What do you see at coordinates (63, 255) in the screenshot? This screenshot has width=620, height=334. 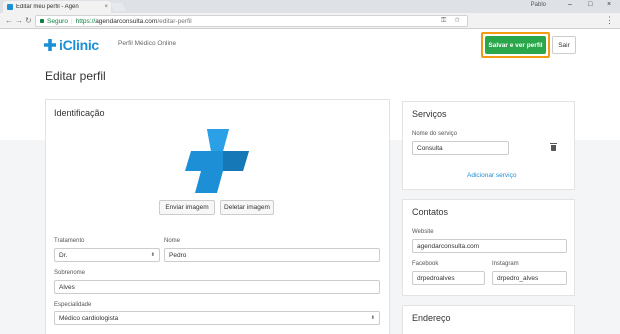 I see `tratamento-value: Dr.` at bounding box center [63, 255].